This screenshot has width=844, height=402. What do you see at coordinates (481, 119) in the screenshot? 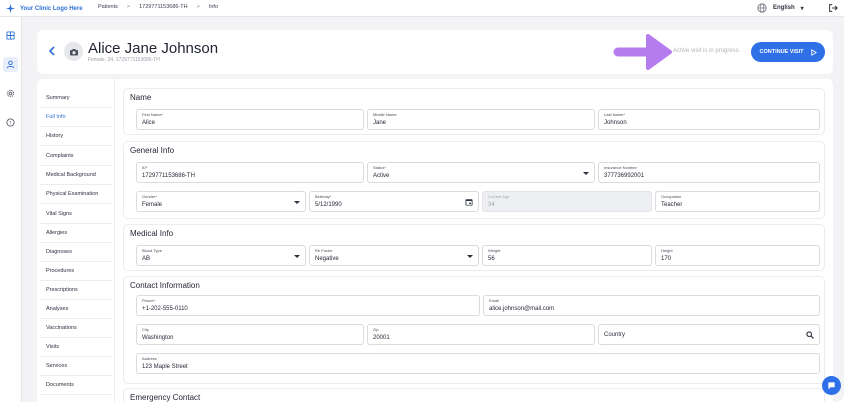
I see `middle-name-field: Middle Name Jane` at bounding box center [481, 119].